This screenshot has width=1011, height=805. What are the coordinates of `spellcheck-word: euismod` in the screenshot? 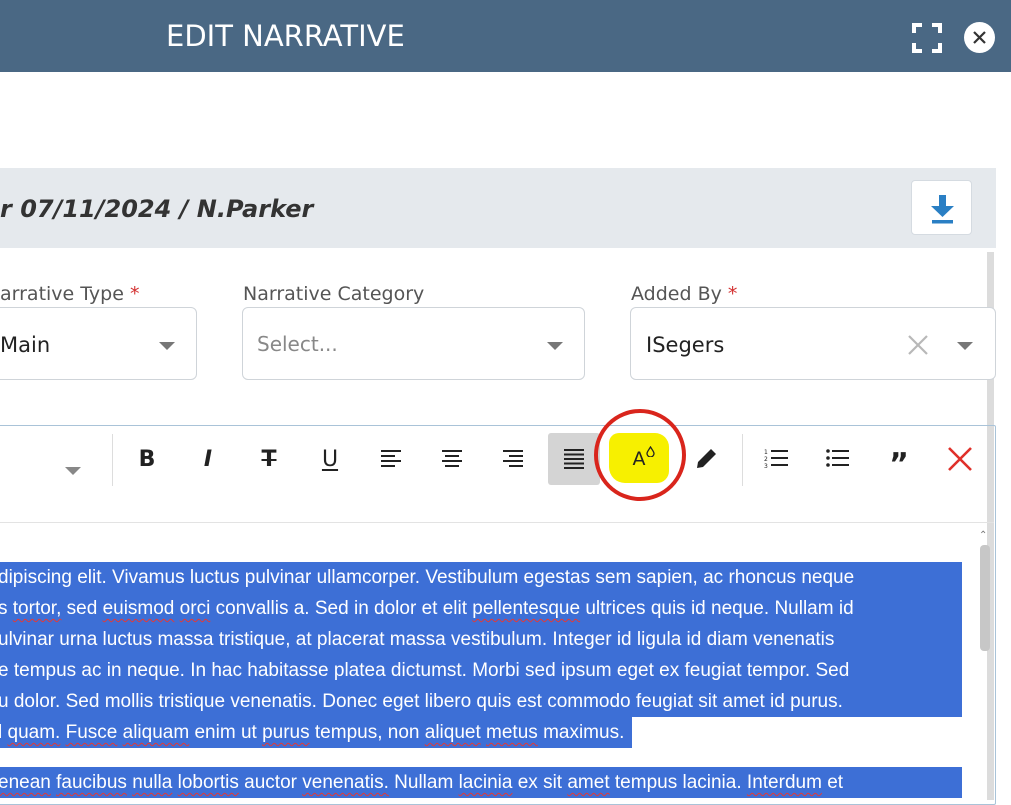 It's located at (138, 608).